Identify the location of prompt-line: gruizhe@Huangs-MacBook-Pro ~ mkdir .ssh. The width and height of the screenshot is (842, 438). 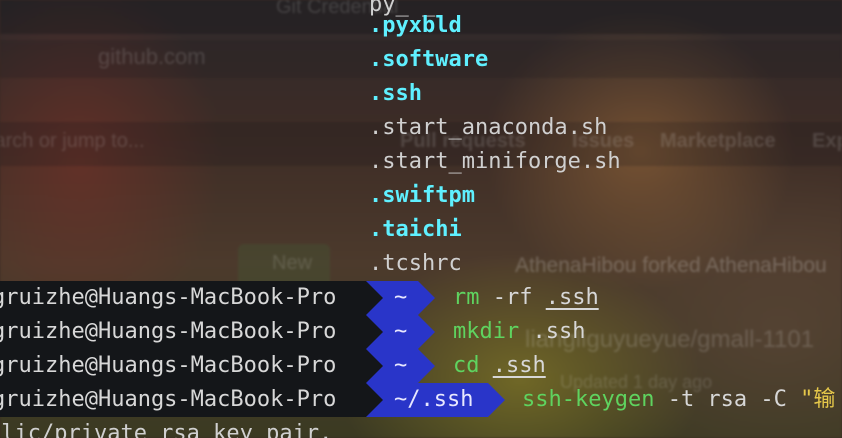
(421, 332).